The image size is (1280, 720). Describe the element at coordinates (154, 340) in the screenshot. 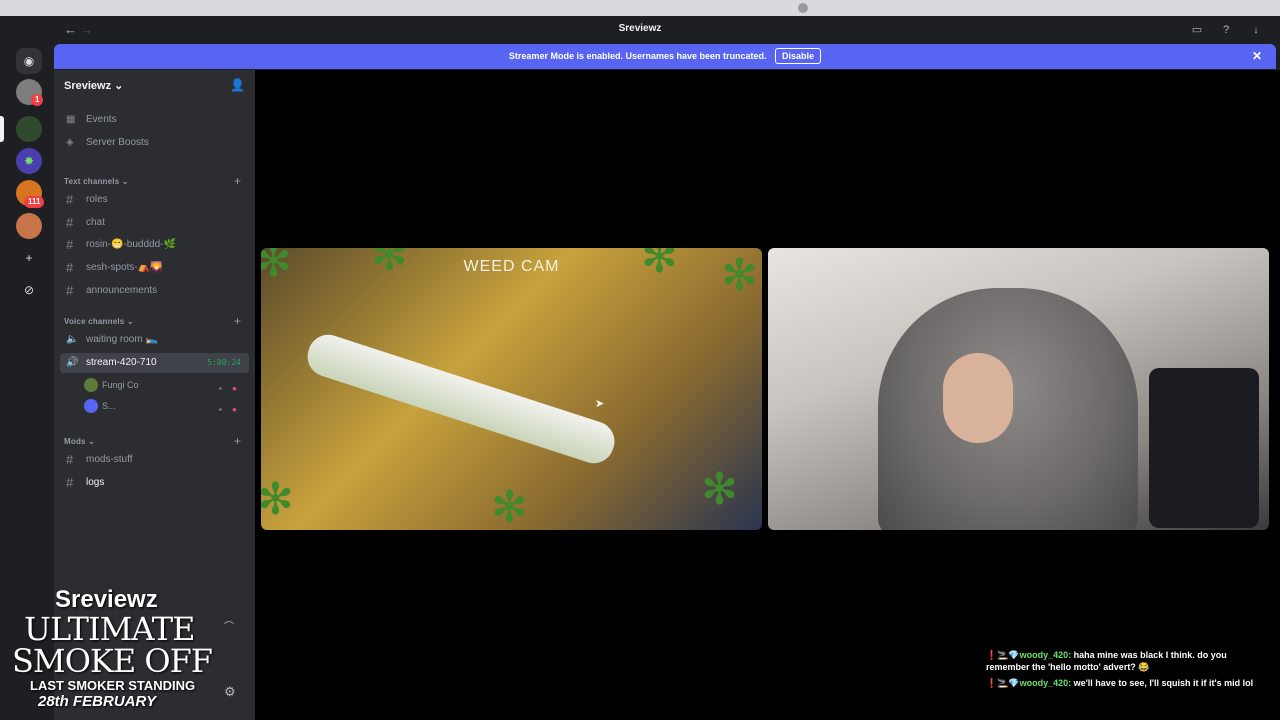

I see `voice-channel-waiting-room: 🔈 waiting room 🛌` at that location.